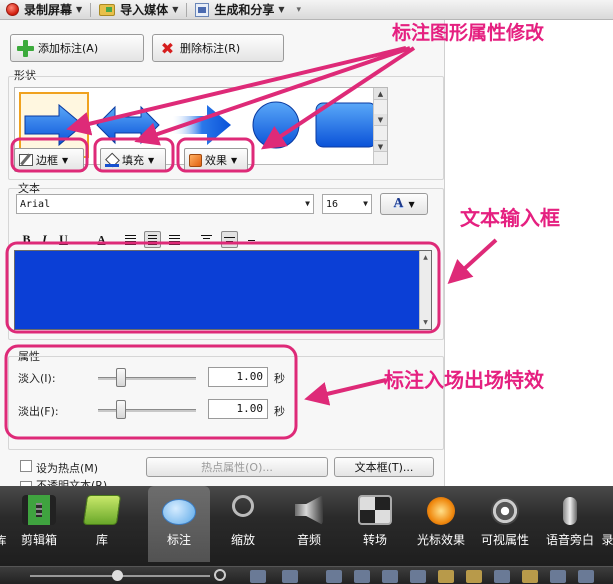 Image resolution: width=613 pixels, height=584 pixels. Describe the element at coordinates (258, 576) in the screenshot. I see `undo-icon` at that location.